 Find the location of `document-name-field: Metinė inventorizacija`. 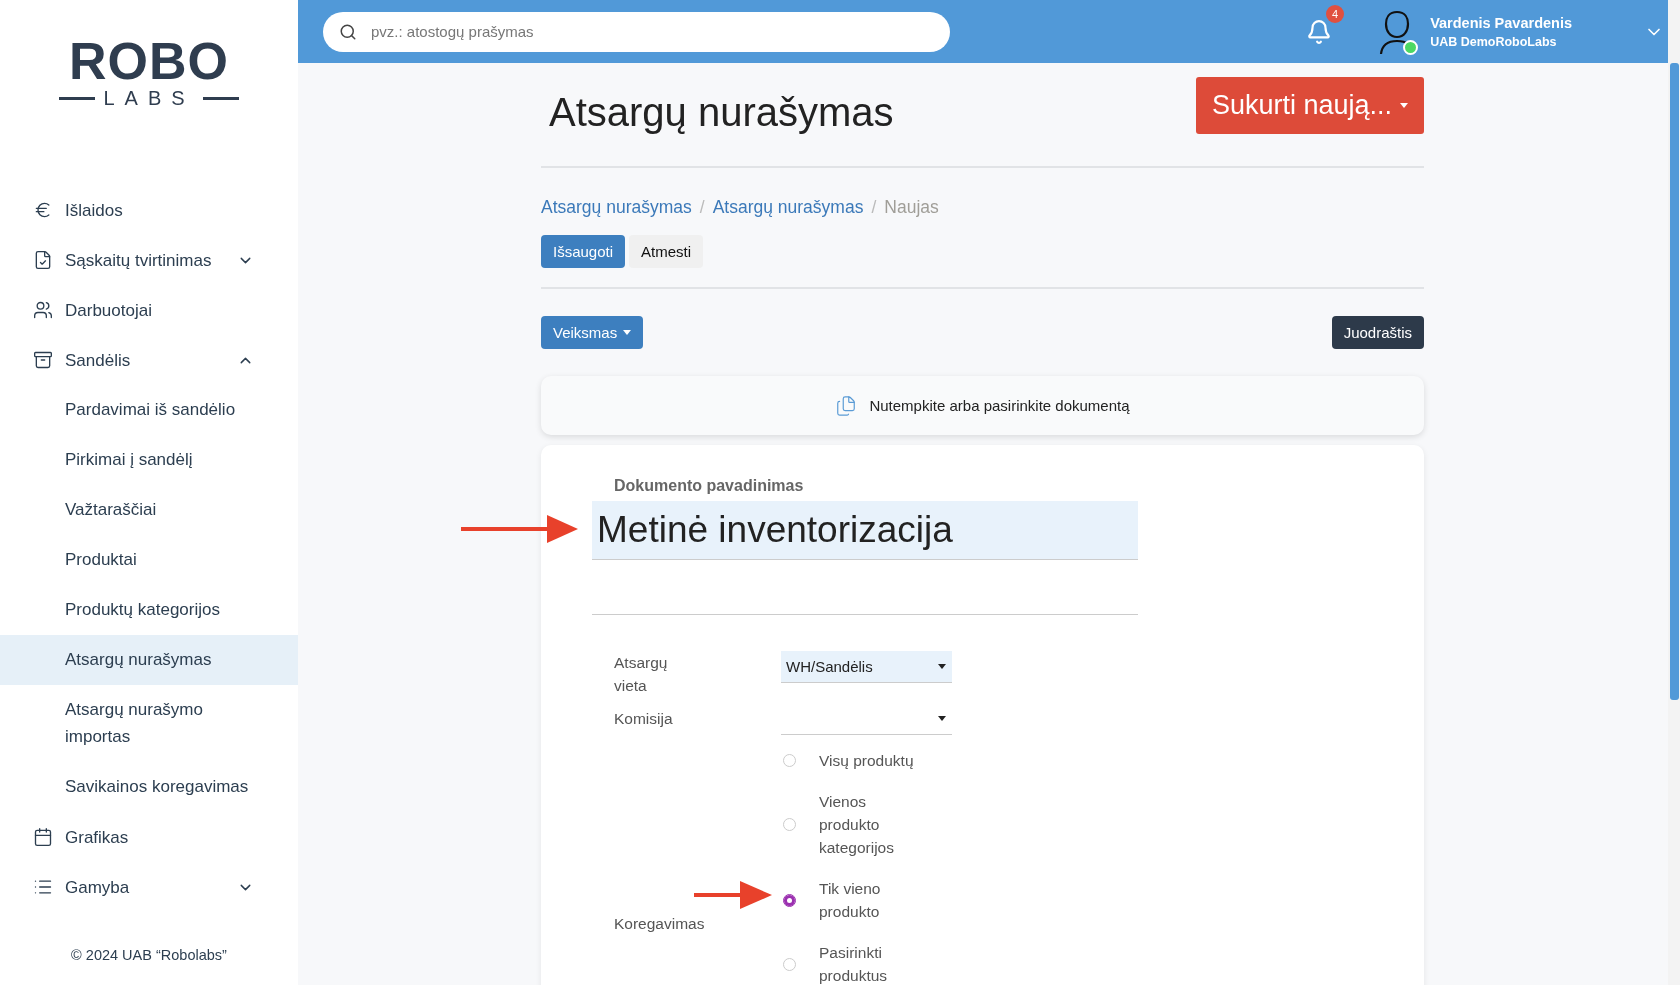

document-name-field: Metinė inventorizacija is located at coordinates (865, 530).